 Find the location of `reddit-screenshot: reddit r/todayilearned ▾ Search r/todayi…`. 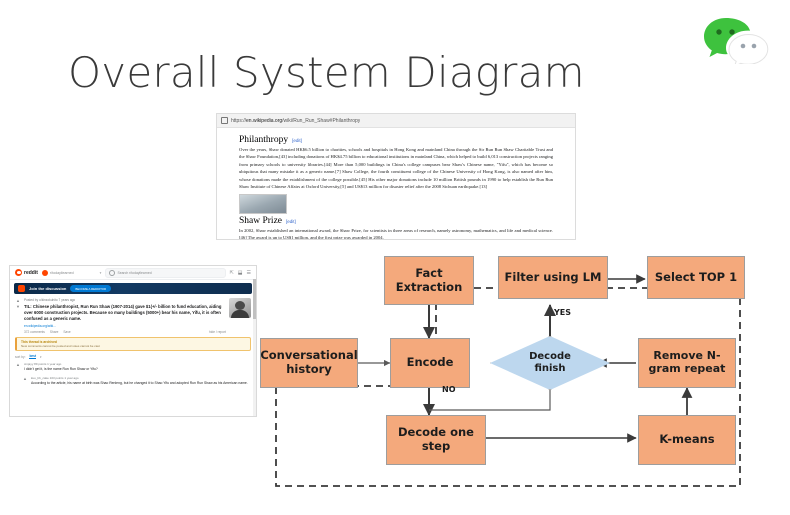

reddit-screenshot: reddit r/todayilearned ▾ Search r/todayi… is located at coordinates (133, 341).